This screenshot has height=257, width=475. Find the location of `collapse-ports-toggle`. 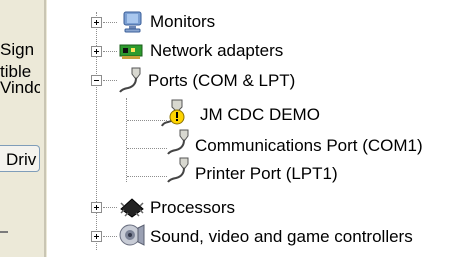

collapse-ports-toggle is located at coordinates (96, 80).